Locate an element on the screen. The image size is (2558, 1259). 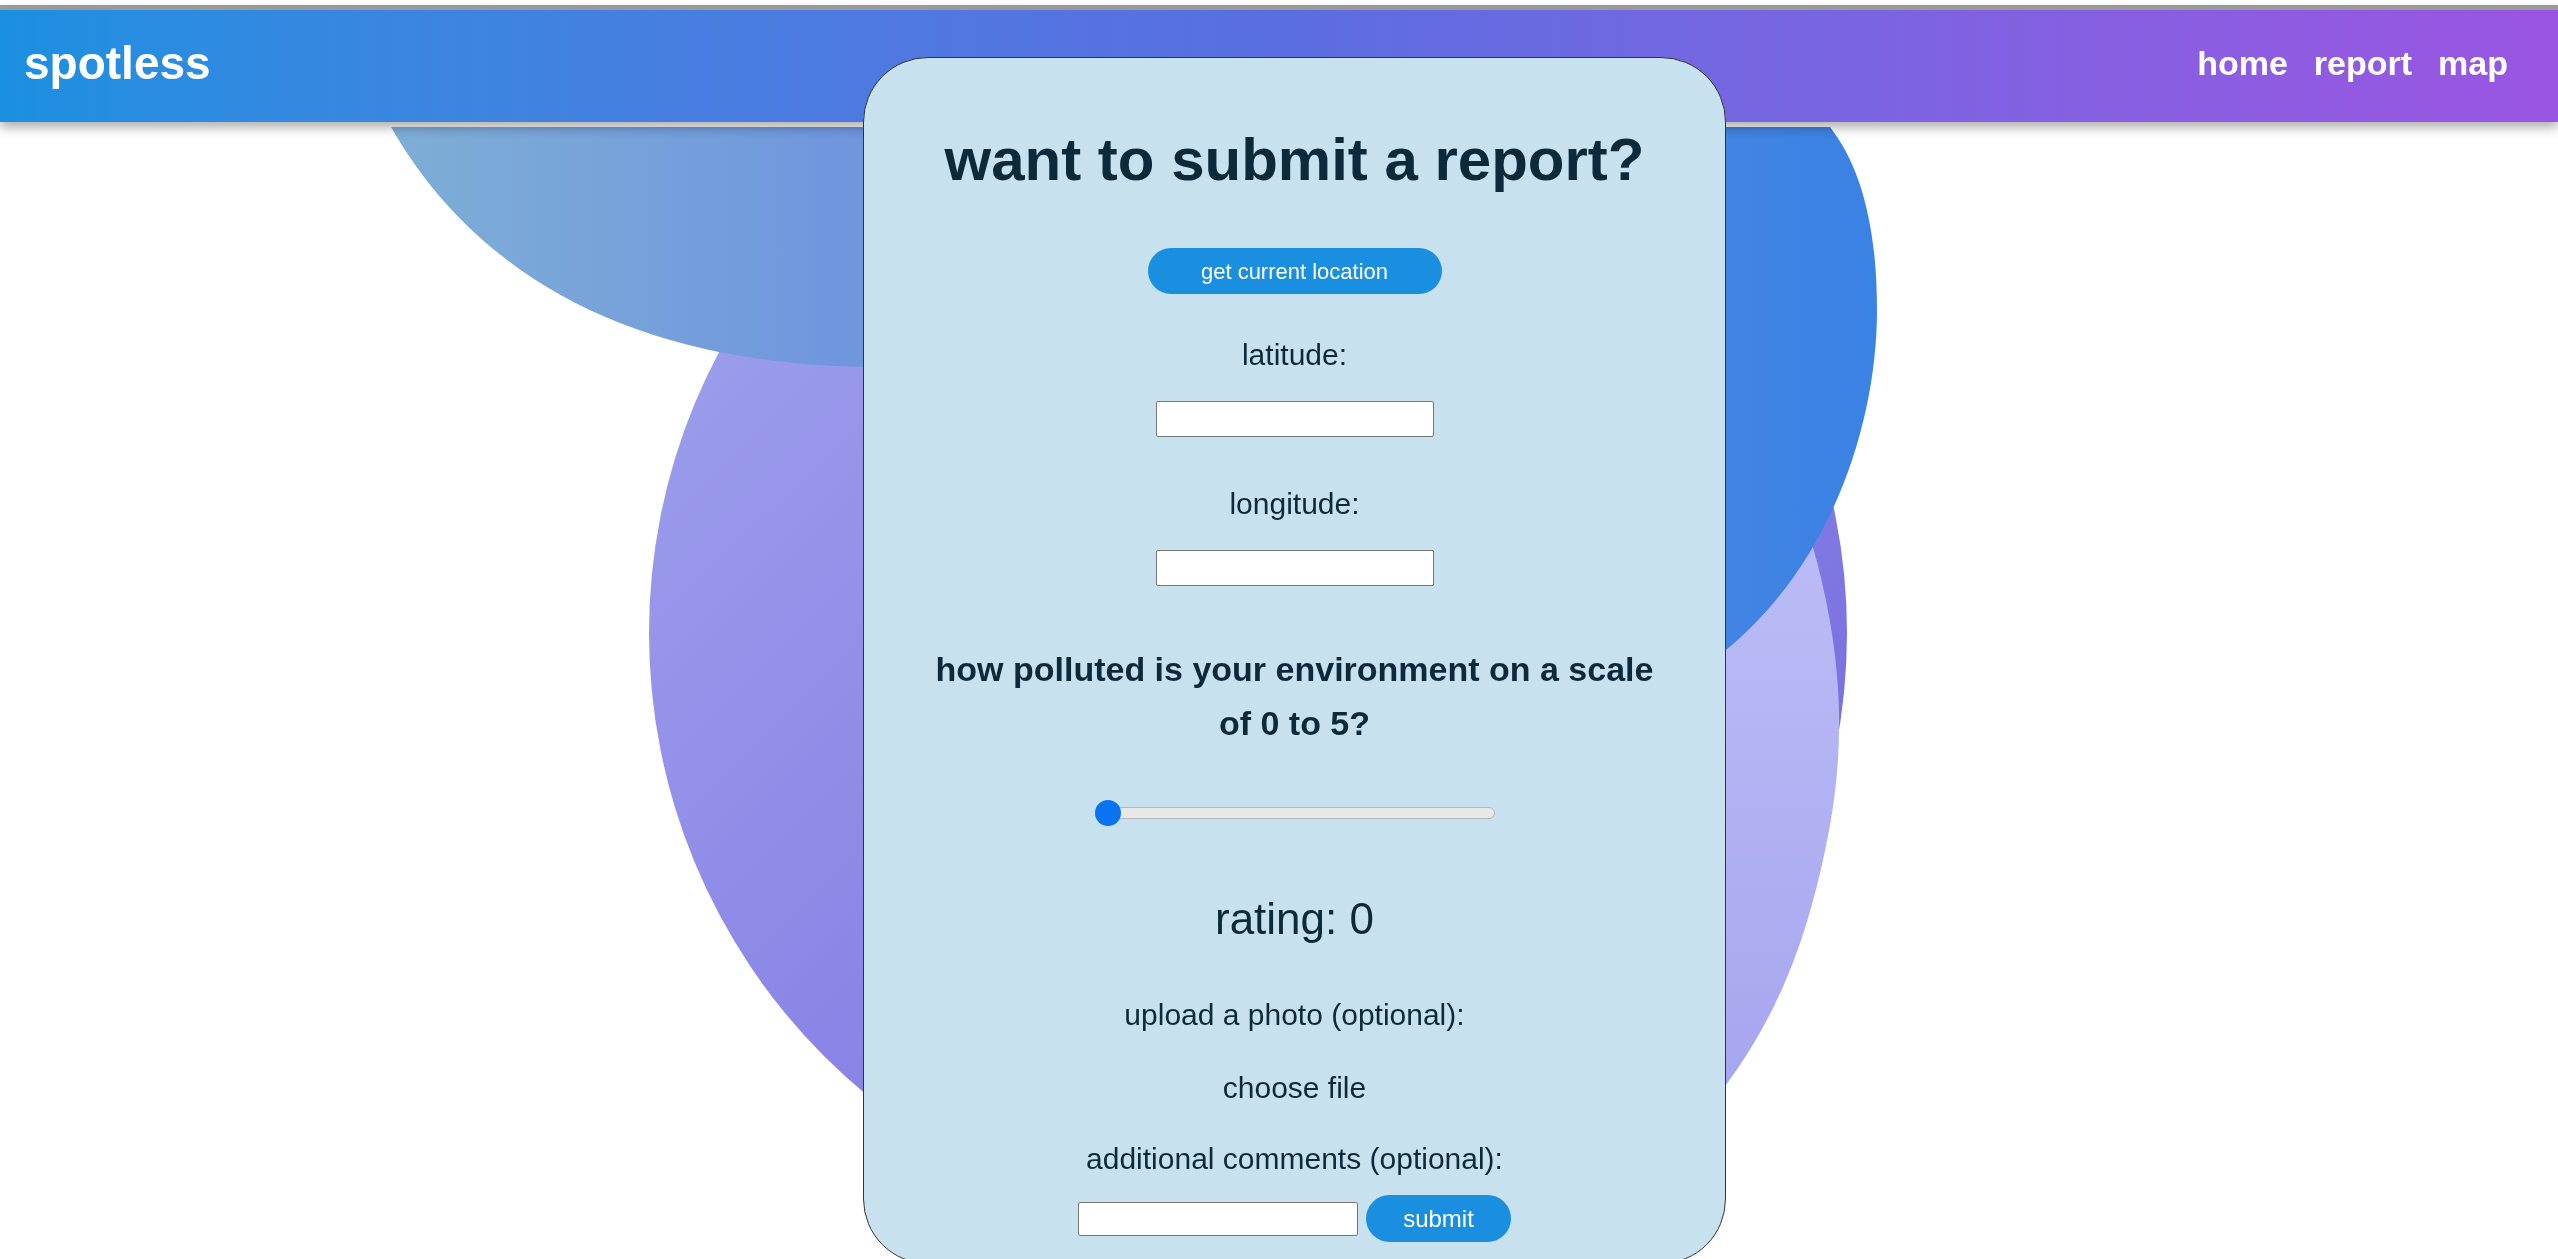
nav-link: home is located at coordinates (2242, 63).